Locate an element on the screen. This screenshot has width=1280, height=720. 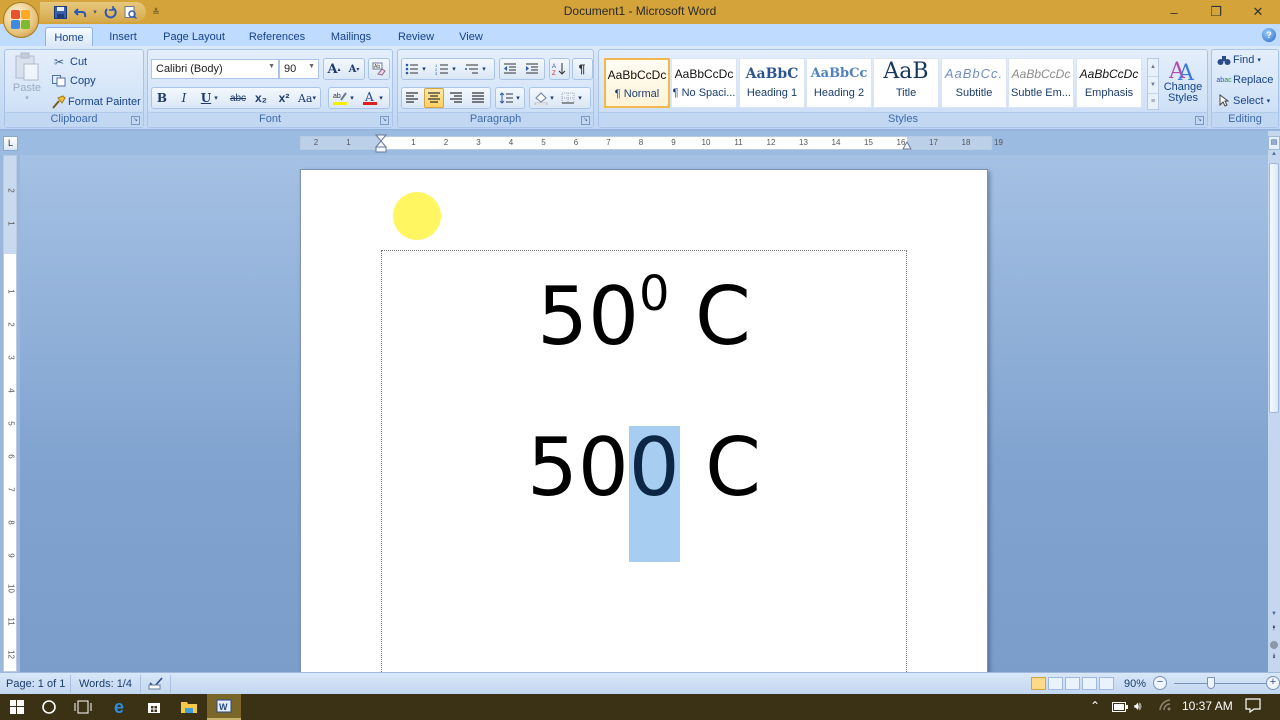
highlight-dropdown-icon: ▾ is located at coordinates (352, 98).